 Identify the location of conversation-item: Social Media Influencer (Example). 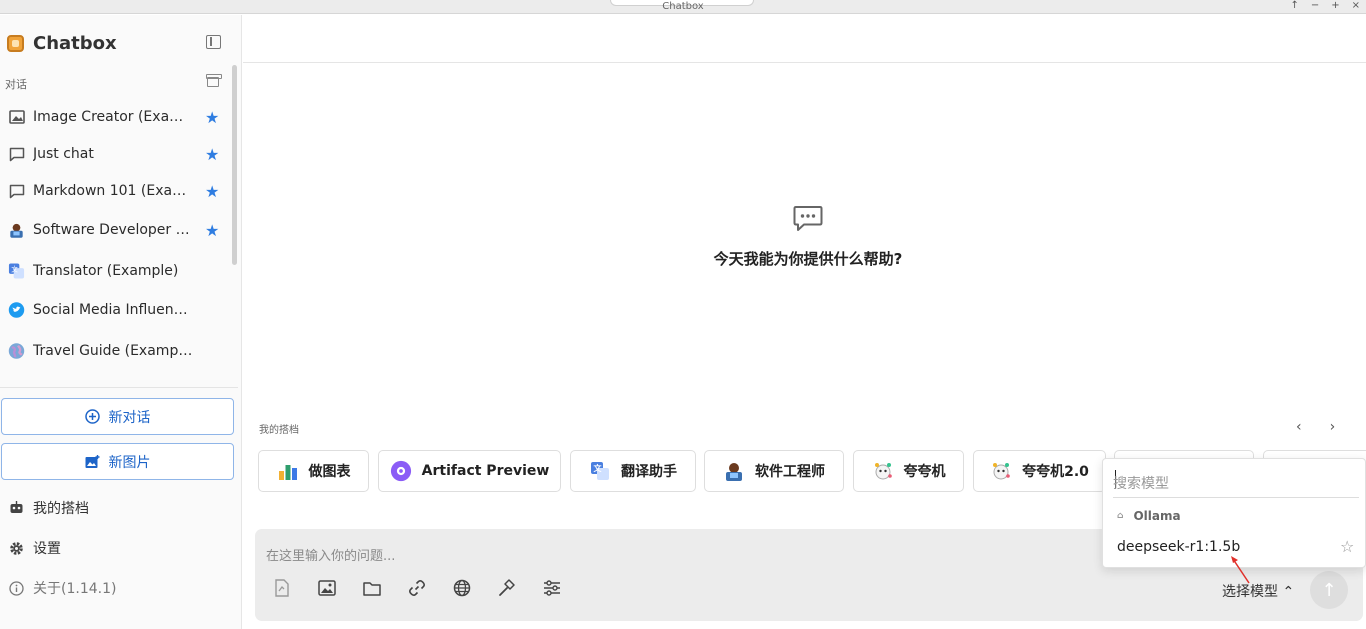
(116, 310).